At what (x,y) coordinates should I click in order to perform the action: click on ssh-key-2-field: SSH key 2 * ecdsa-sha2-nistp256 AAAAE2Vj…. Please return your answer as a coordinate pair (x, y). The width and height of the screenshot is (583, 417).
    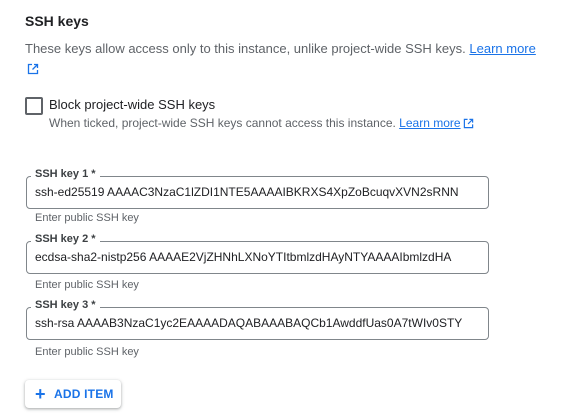
    Looking at the image, I should click on (257, 253).